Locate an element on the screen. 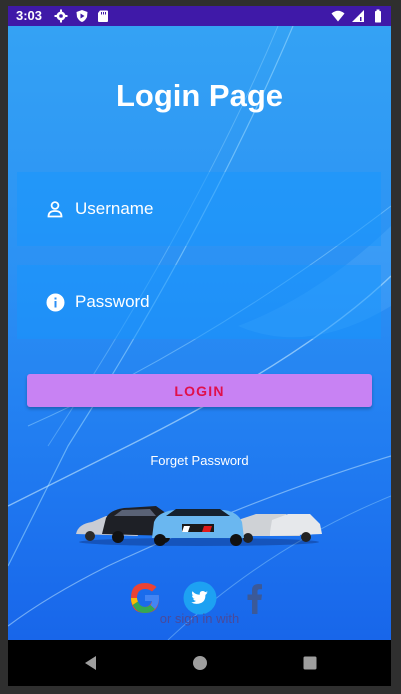 This screenshot has height=694, width=401. facebook-icon is located at coordinates (255, 598).